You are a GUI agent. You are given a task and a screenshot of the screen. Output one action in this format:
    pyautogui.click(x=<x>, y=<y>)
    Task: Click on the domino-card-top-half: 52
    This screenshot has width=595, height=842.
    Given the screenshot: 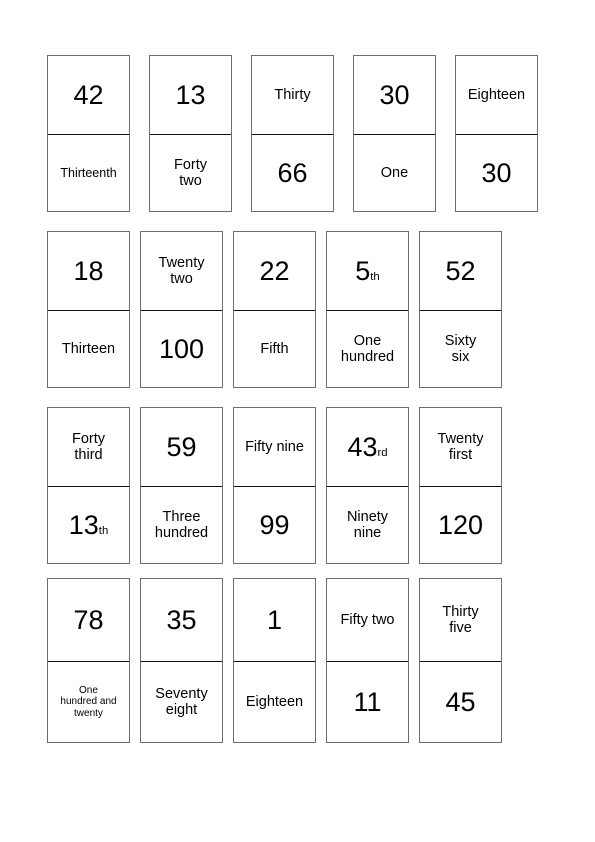 What is the action you would take?
    pyautogui.click(x=460, y=271)
    